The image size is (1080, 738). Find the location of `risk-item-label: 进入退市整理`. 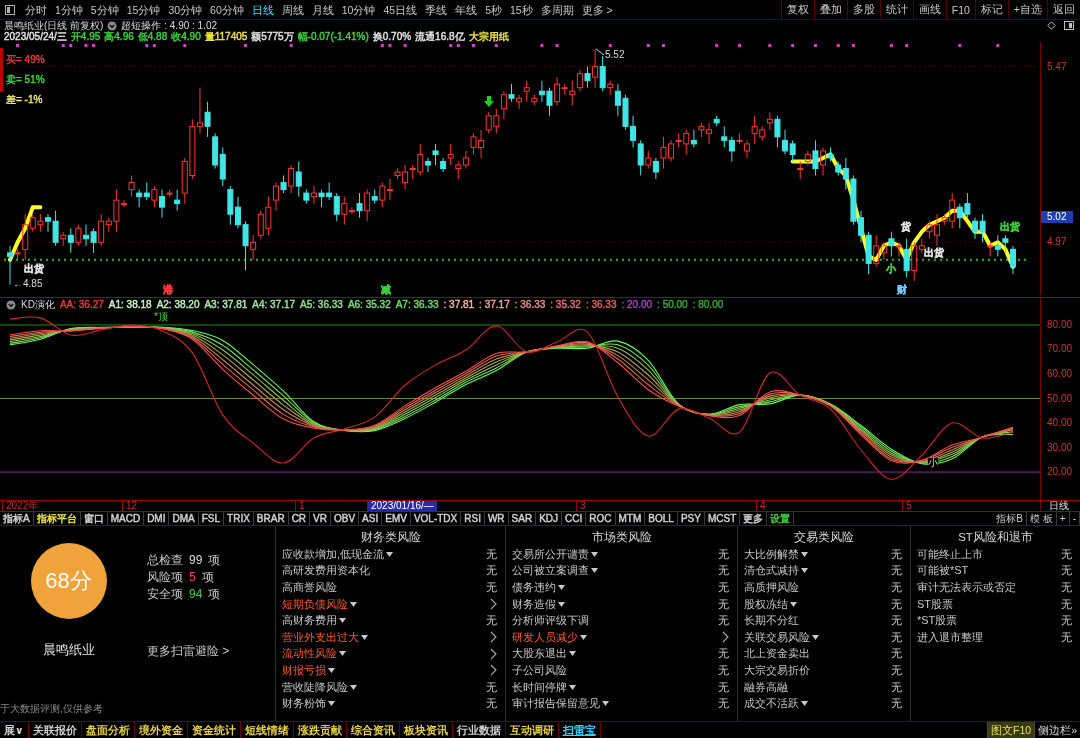

risk-item-label: 进入退市整理 is located at coordinates (950, 637).